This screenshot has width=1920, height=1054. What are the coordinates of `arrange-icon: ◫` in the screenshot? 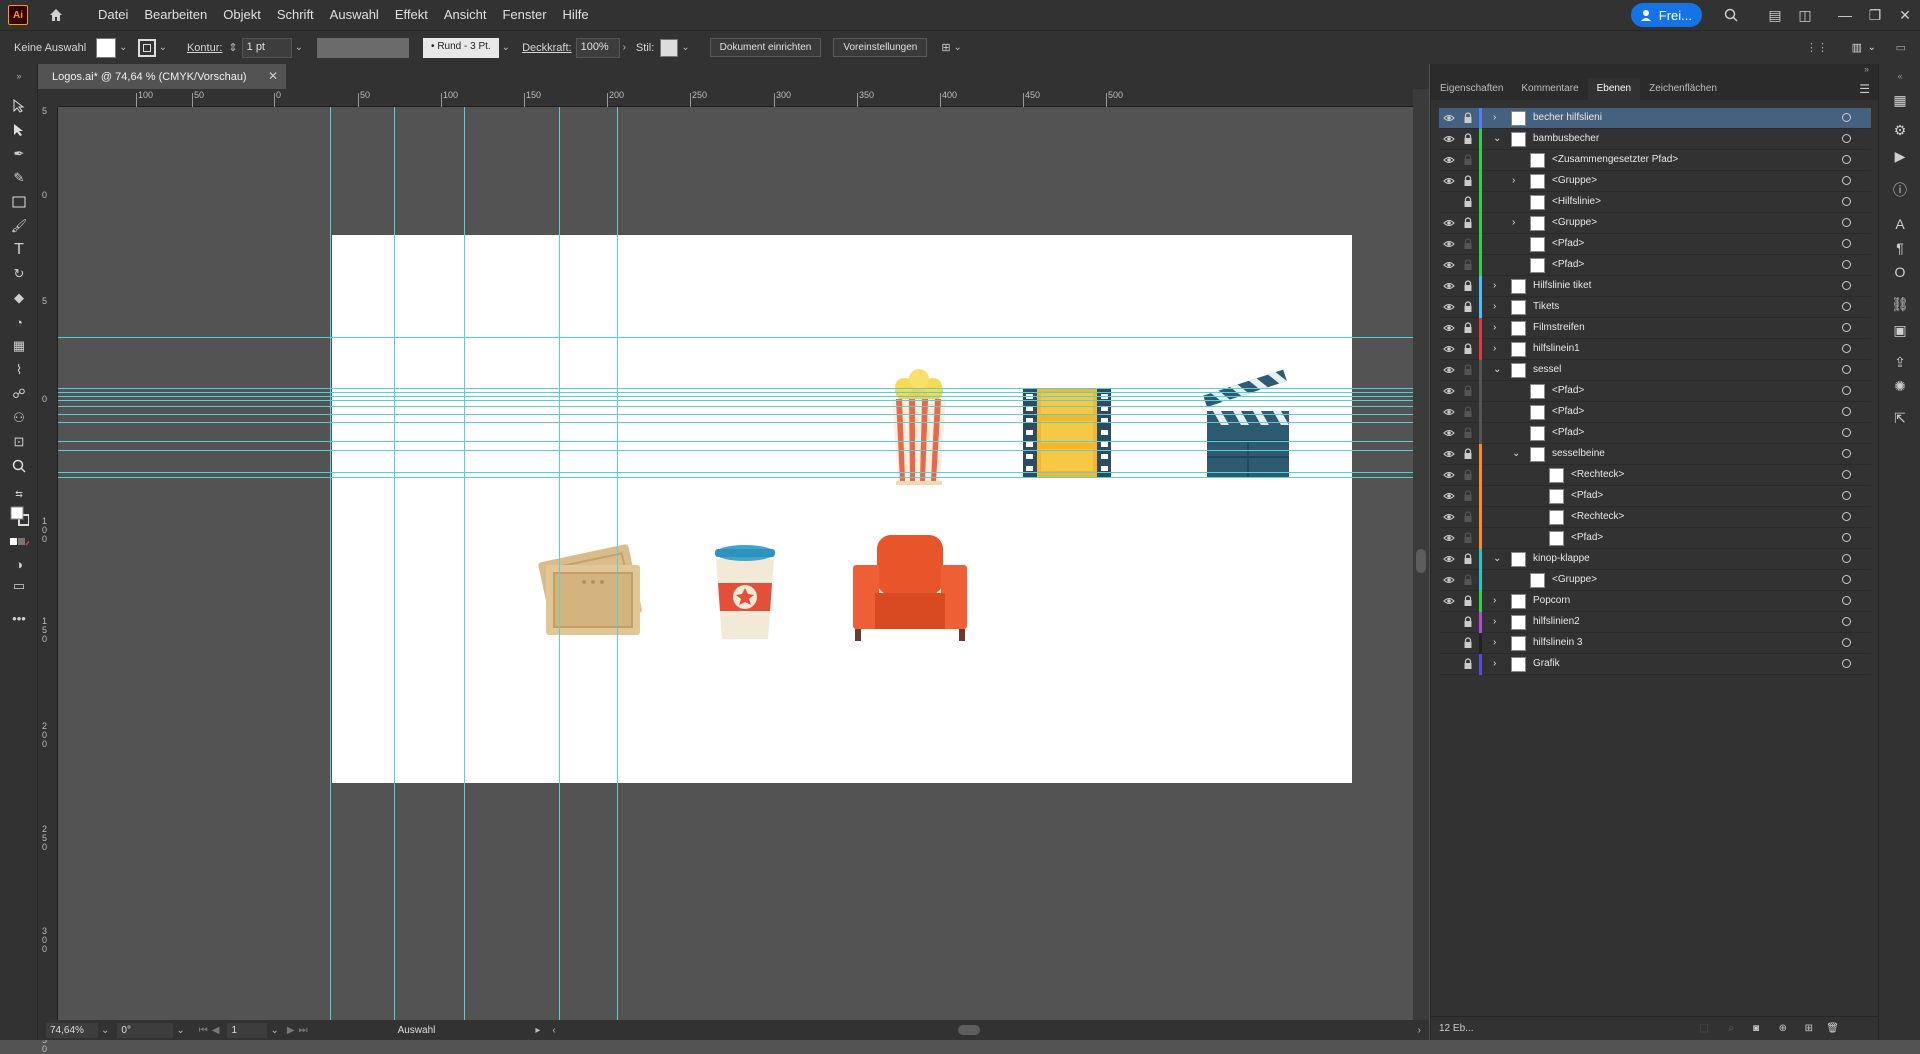 It's located at (1805, 15).